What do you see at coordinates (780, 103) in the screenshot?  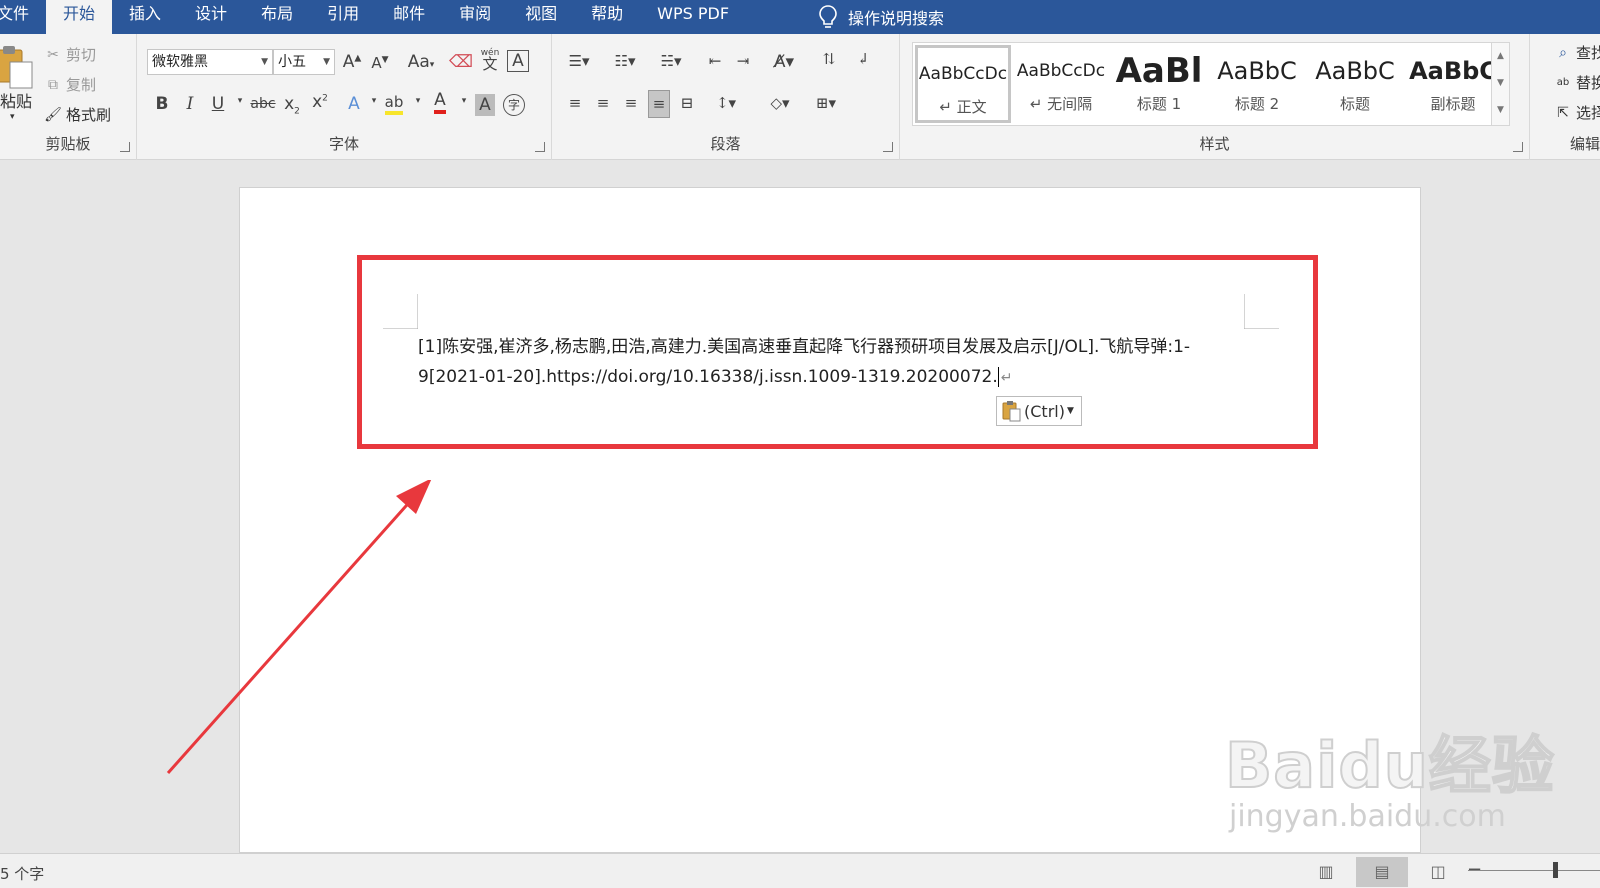 I see `shading-icon: ◇▾` at bounding box center [780, 103].